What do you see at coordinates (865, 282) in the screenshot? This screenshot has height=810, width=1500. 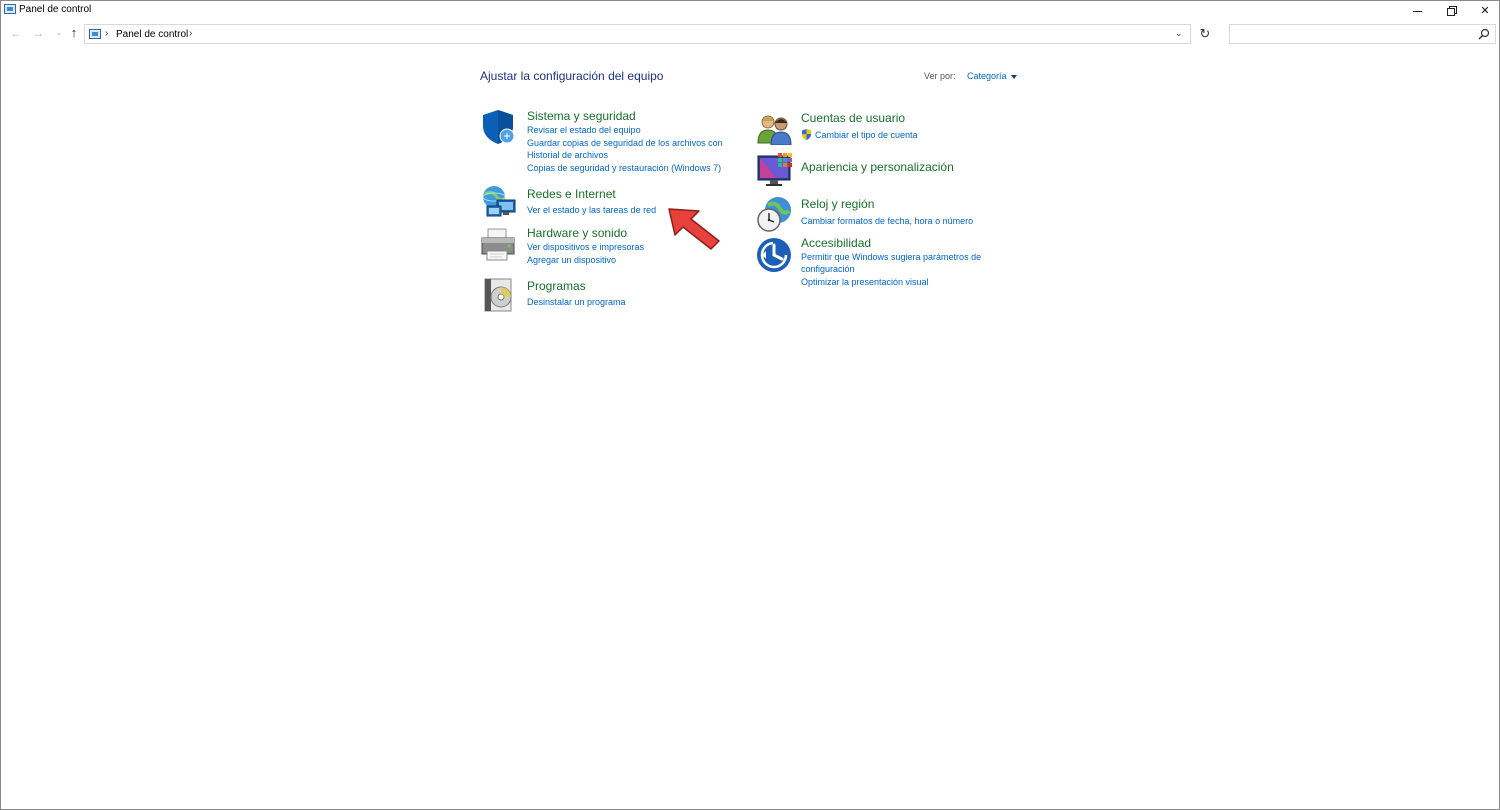 I see `link-optimize-visual-display: Optimizar la presentación visual` at bounding box center [865, 282].